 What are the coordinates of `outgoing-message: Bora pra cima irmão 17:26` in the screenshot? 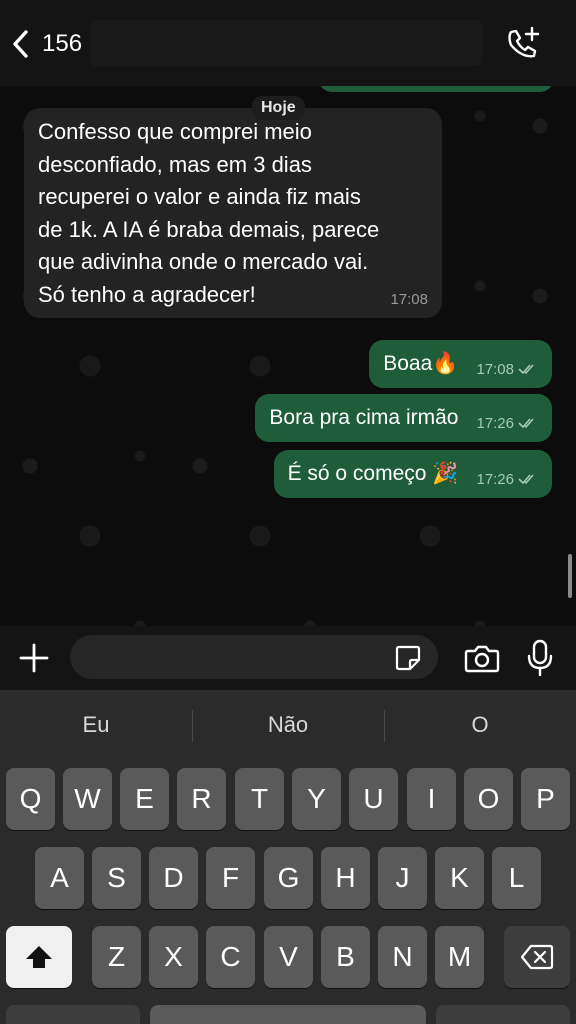 It's located at (403, 418).